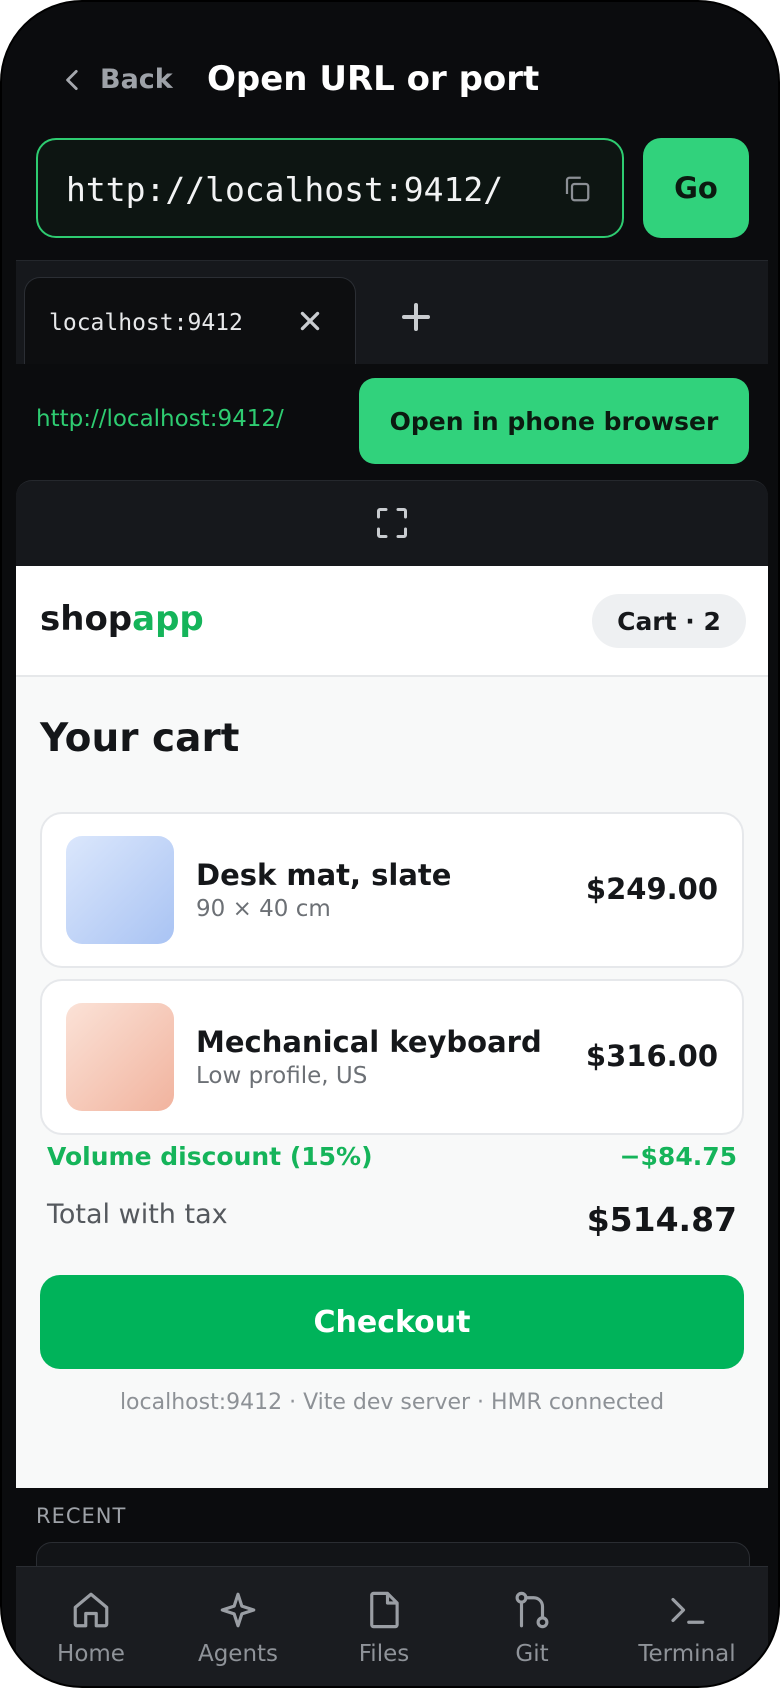 The width and height of the screenshot is (780, 1688). I want to click on item-detail: 90 × 40 cm, so click(263, 909).